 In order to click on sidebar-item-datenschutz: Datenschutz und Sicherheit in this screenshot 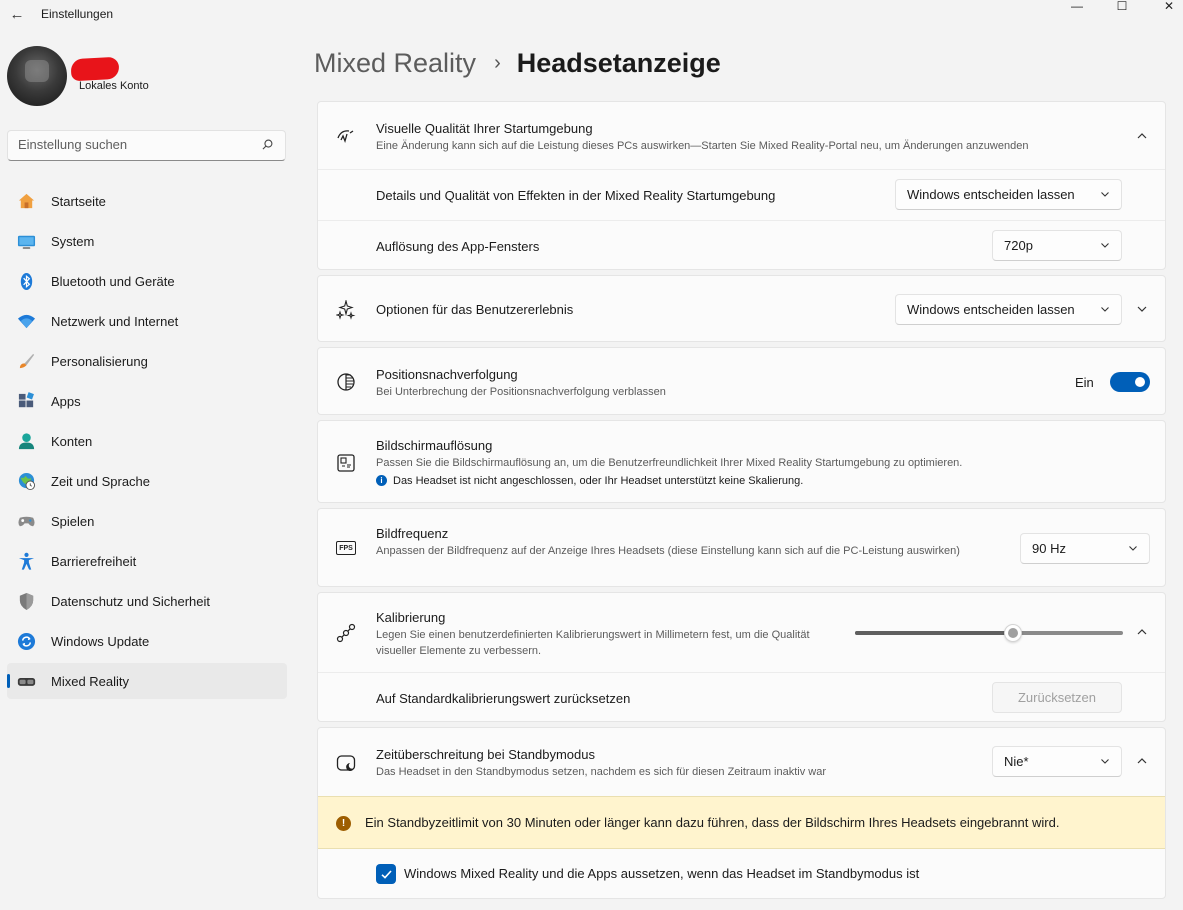, I will do `click(147, 601)`.